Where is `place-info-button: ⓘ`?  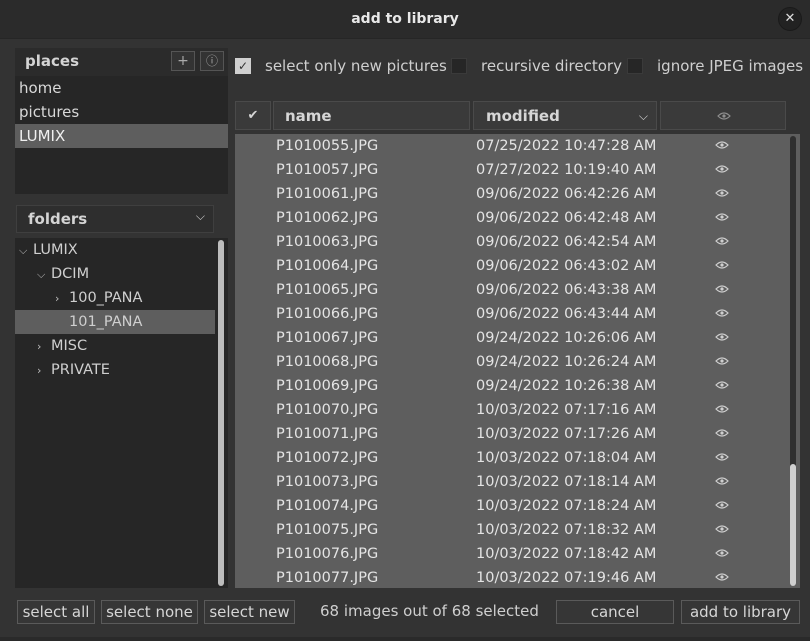
place-info-button: ⓘ is located at coordinates (212, 61).